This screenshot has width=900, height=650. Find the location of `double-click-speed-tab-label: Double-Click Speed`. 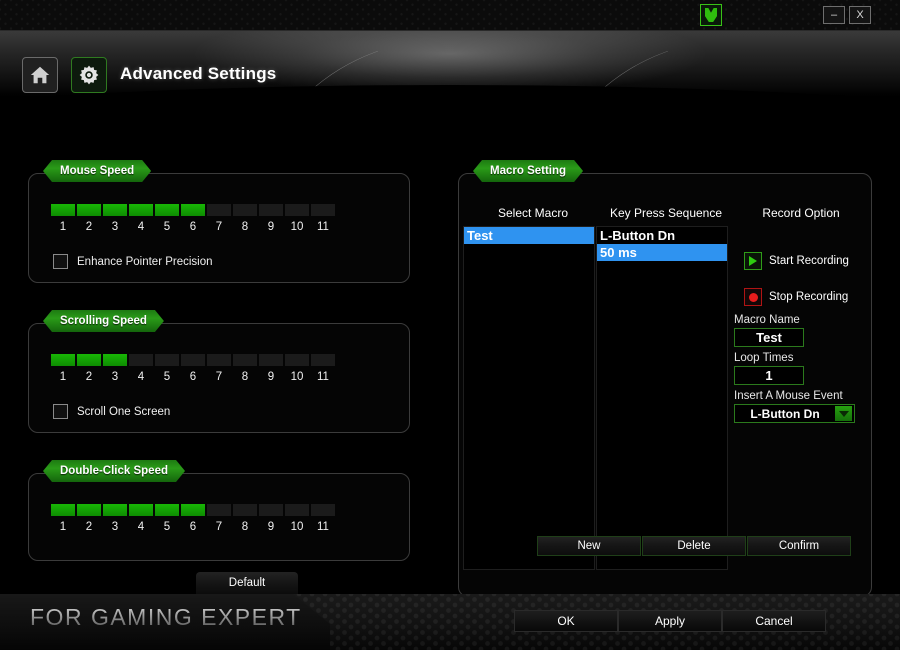

double-click-speed-tab-label: Double-Click Speed is located at coordinates (114, 471).